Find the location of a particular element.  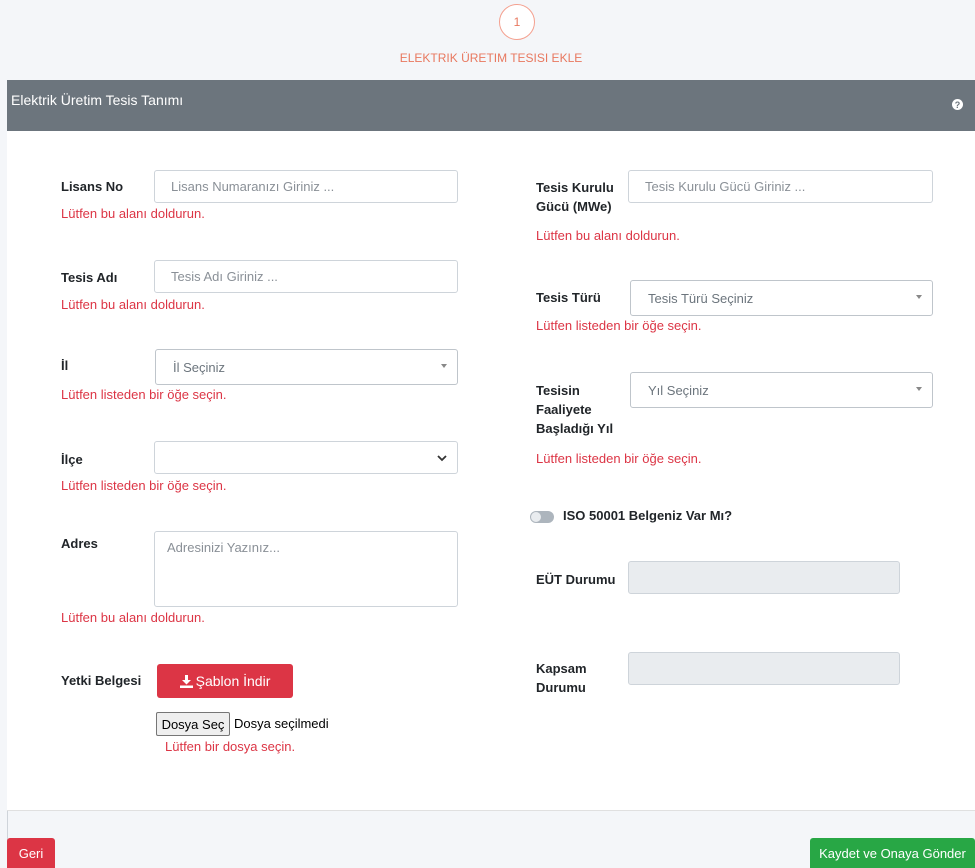

capacity-input is located at coordinates (780, 186).